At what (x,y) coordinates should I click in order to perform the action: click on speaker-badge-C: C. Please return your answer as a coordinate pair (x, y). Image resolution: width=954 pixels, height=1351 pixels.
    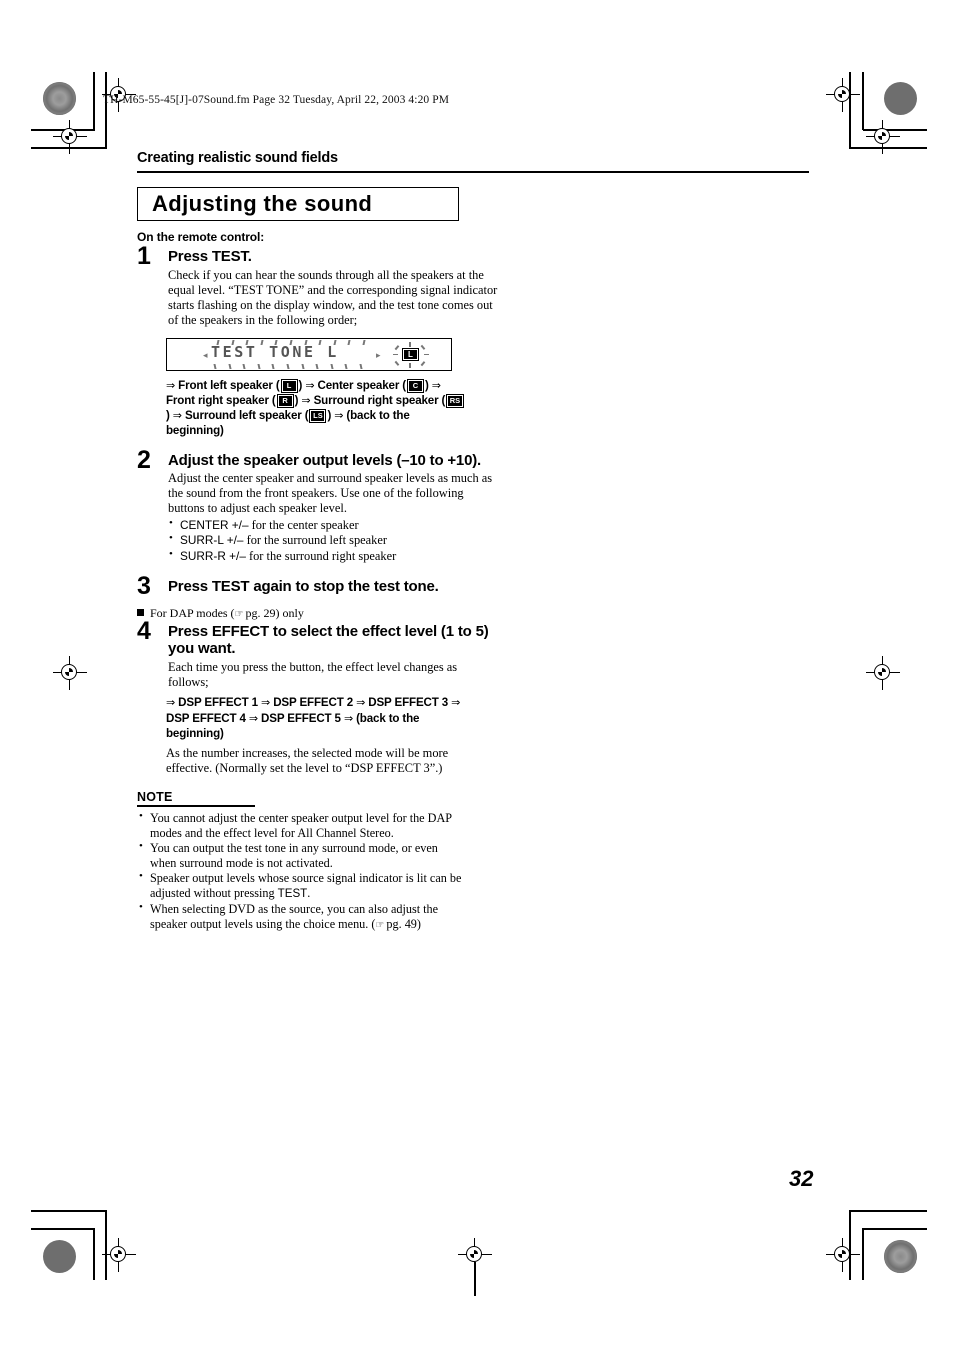
    Looking at the image, I should click on (415, 385).